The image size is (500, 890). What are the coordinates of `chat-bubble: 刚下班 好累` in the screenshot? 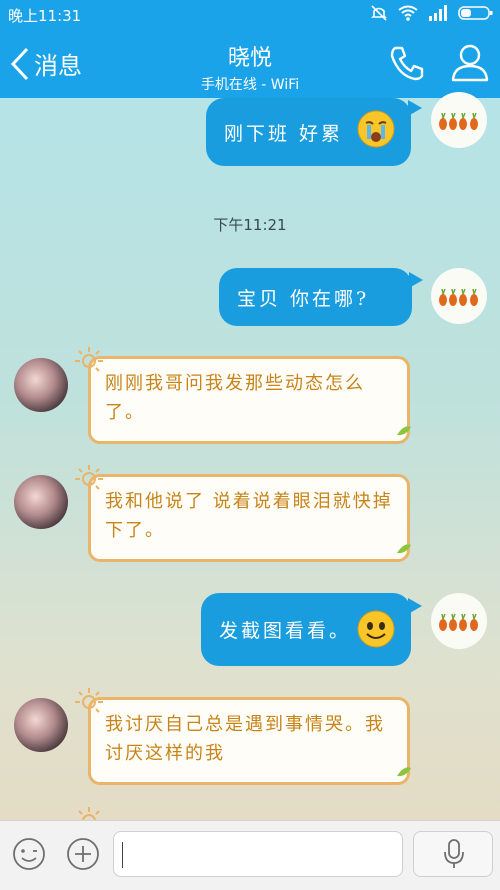 It's located at (308, 132).